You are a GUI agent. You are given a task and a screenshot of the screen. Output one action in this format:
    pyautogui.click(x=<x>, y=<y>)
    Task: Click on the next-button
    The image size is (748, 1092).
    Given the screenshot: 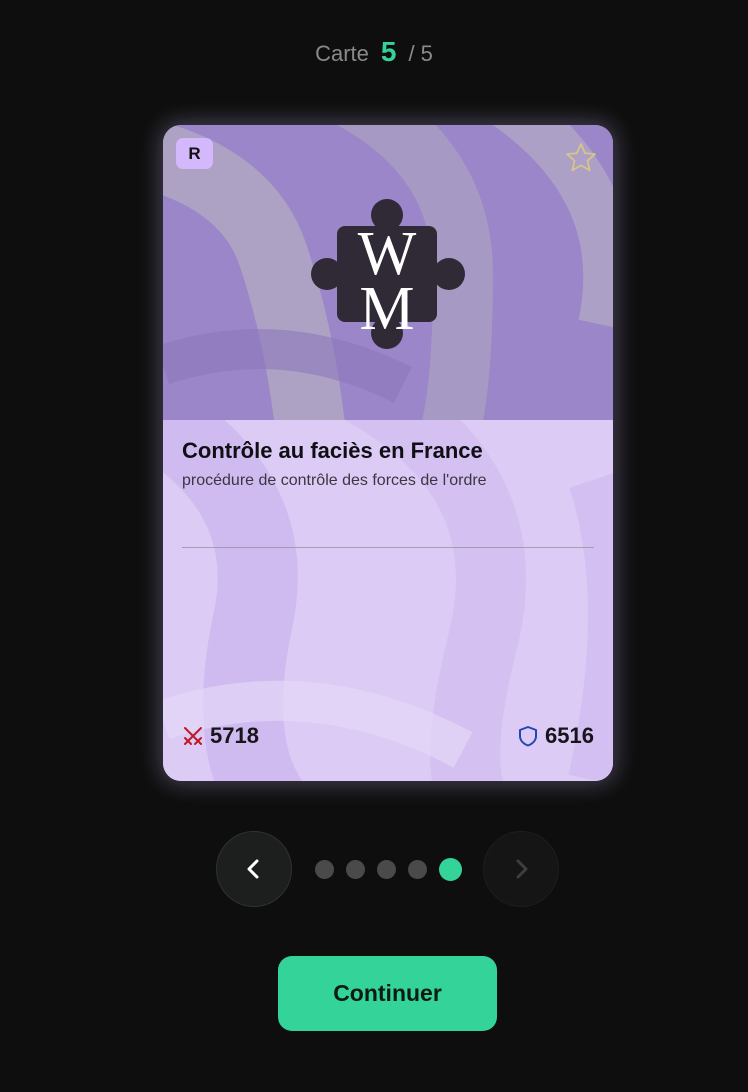 What is the action you would take?
    pyautogui.click(x=521, y=869)
    